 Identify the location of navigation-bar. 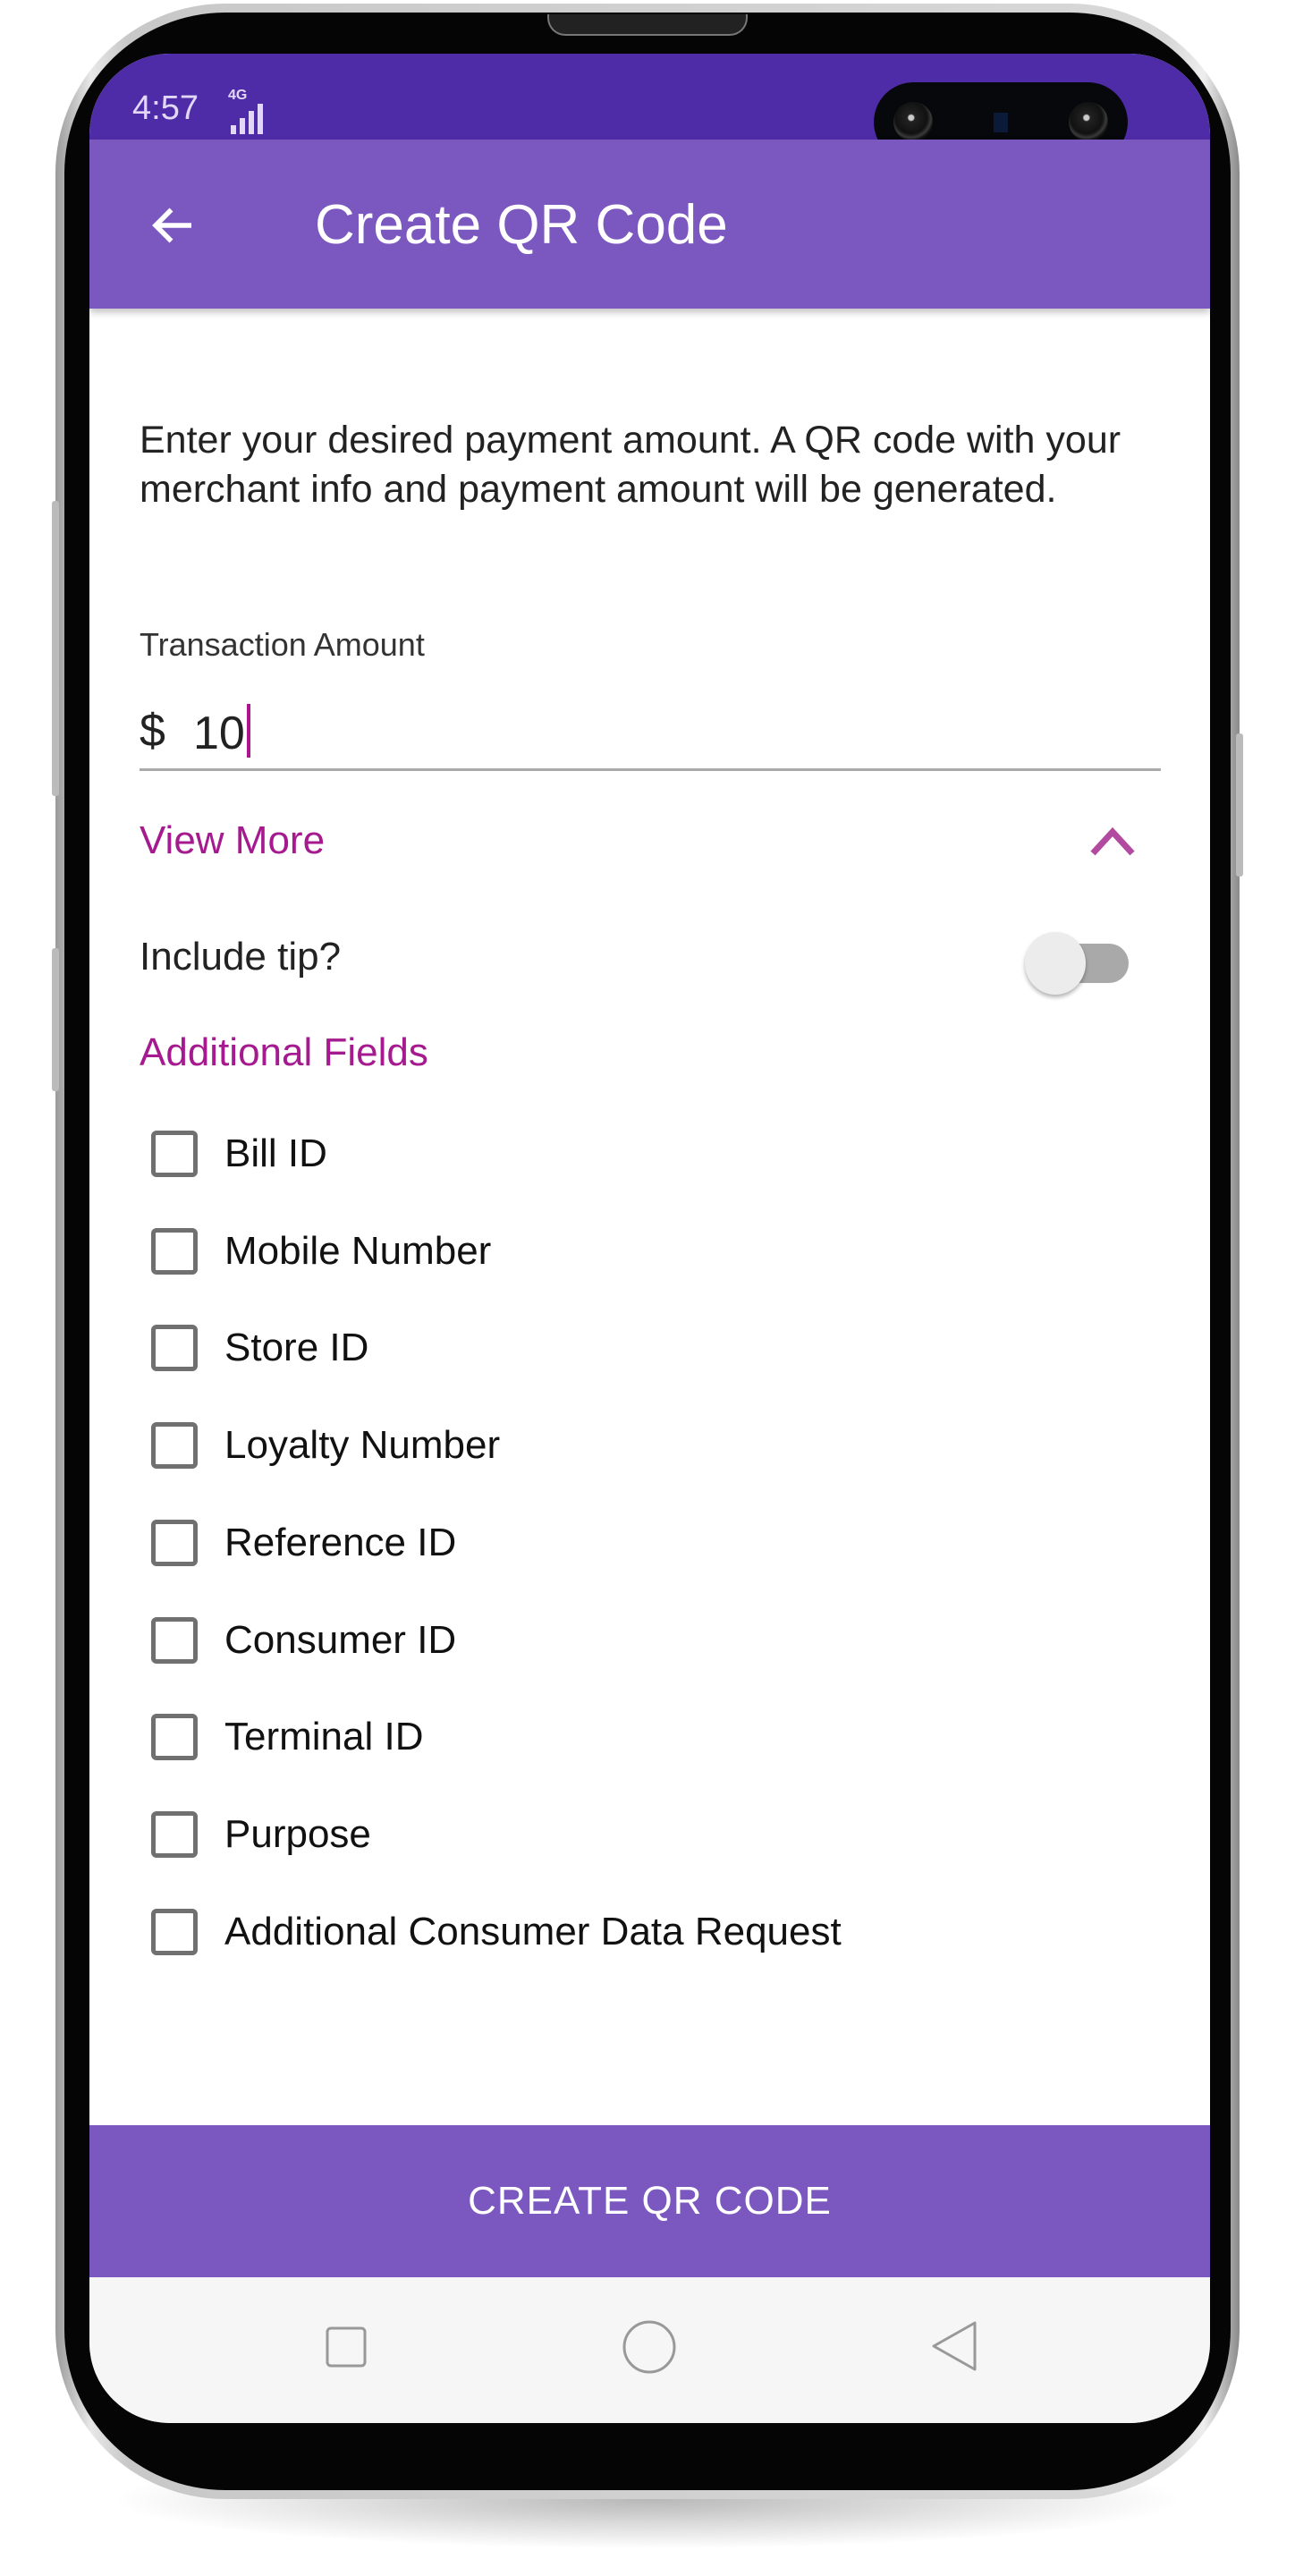
(649, 2350).